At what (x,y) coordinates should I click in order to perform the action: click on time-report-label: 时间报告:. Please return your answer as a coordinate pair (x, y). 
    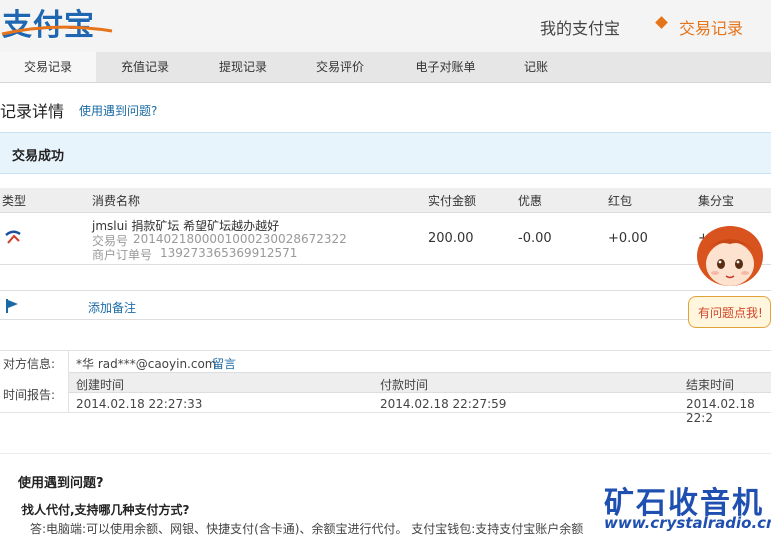
    Looking at the image, I should click on (29, 395).